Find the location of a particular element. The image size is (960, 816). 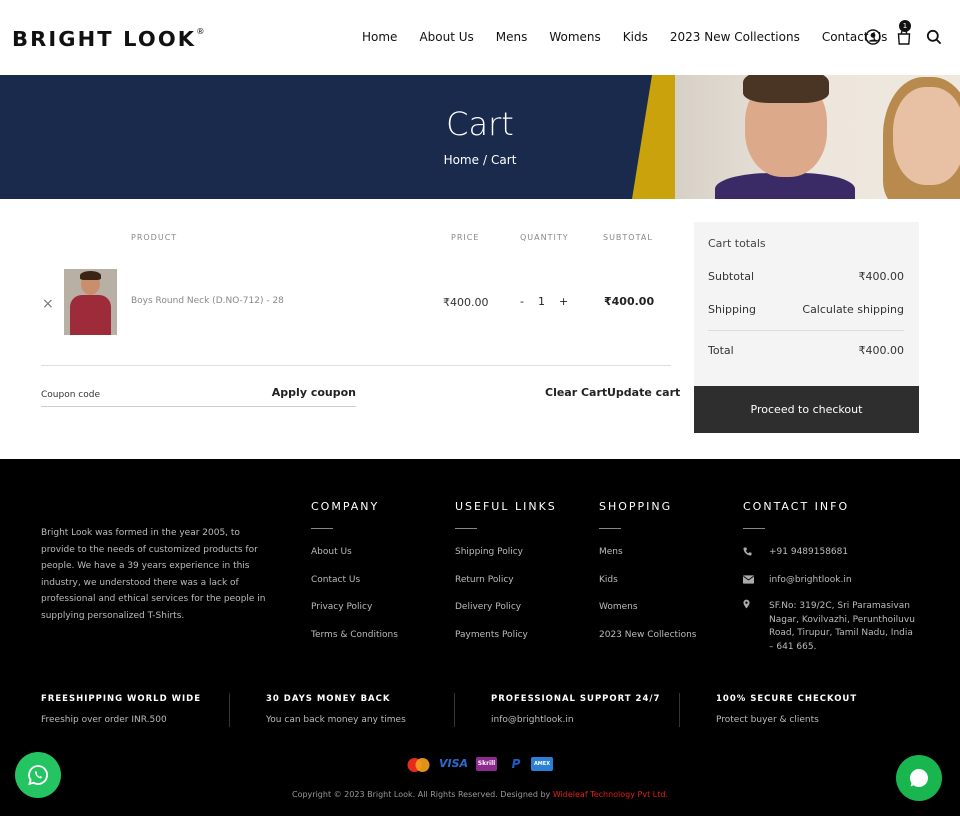

live-chat-button is located at coordinates (919, 778).